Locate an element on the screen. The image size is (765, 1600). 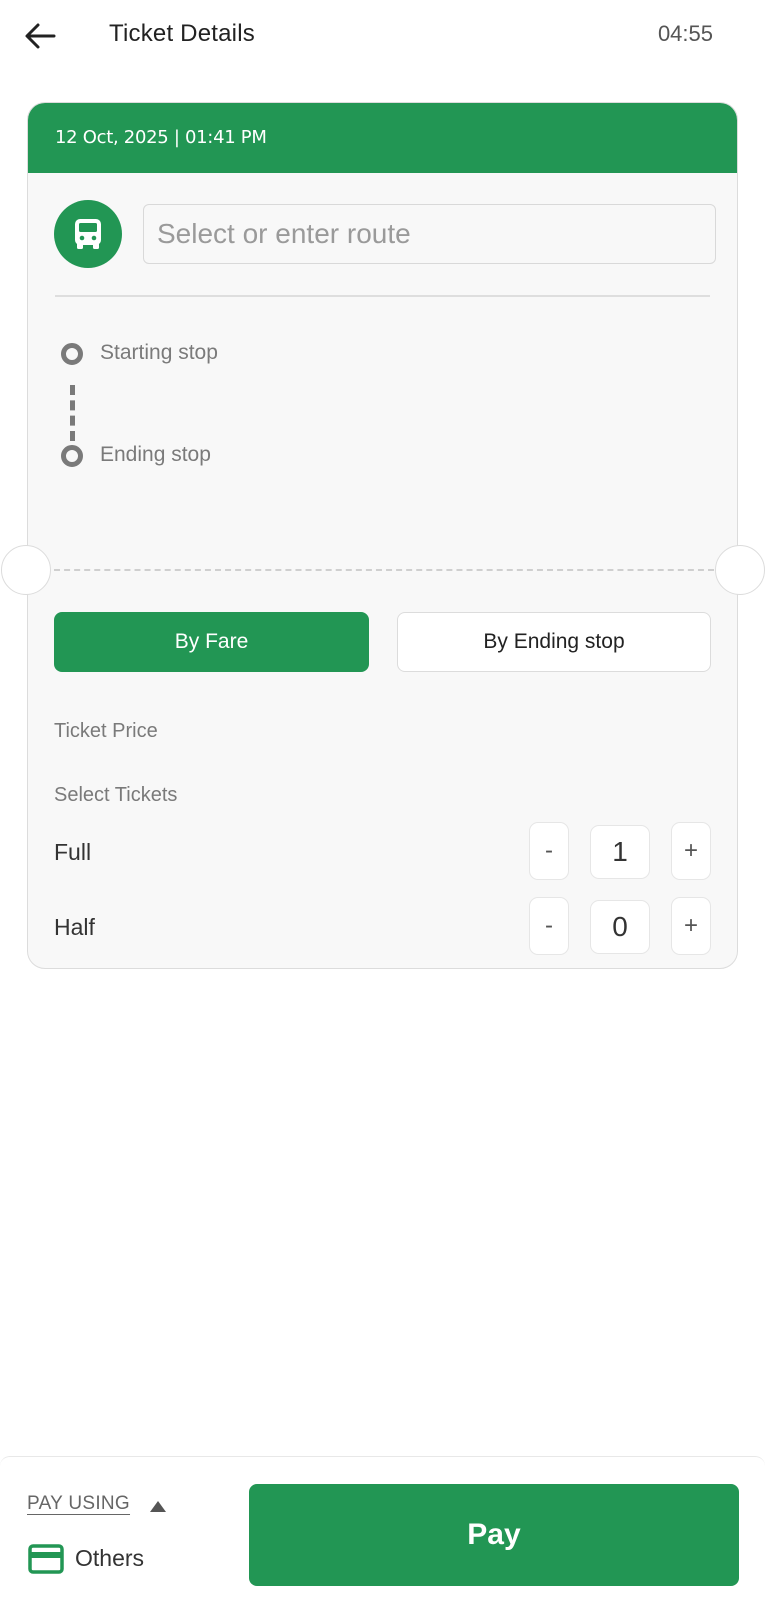
bus-icon is located at coordinates (88, 234).